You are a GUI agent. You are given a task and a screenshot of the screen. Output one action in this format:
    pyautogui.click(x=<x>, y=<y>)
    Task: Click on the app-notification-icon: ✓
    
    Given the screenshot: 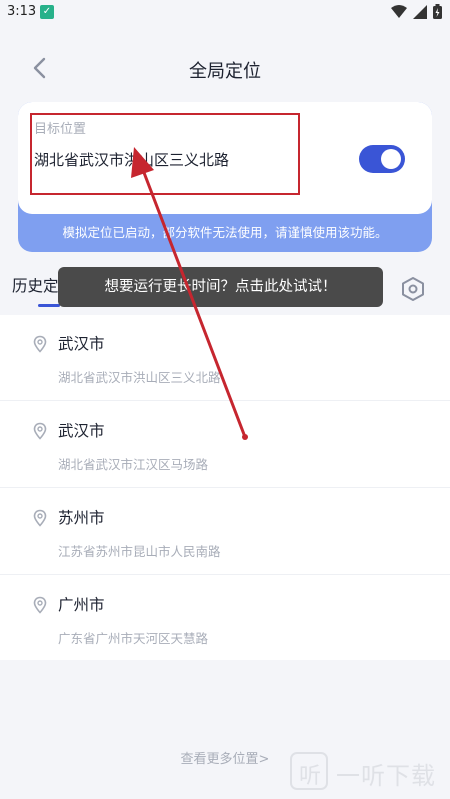 What is the action you would take?
    pyautogui.click(x=47, y=12)
    